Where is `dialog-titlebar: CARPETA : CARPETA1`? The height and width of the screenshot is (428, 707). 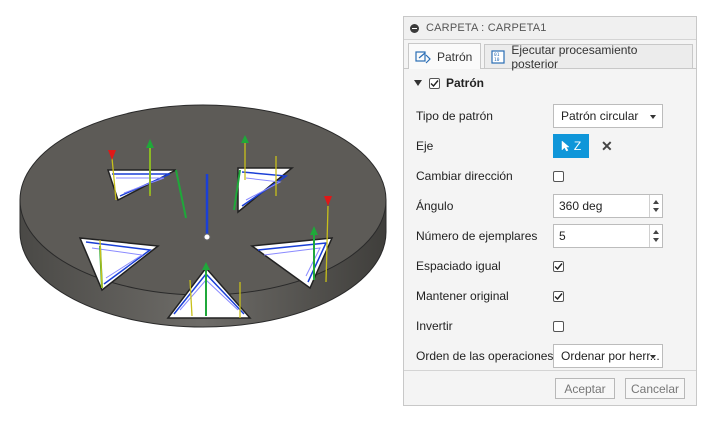 dialog-titlebar: CARPETA : CARPETA1 is located at coordinates (550, 28).